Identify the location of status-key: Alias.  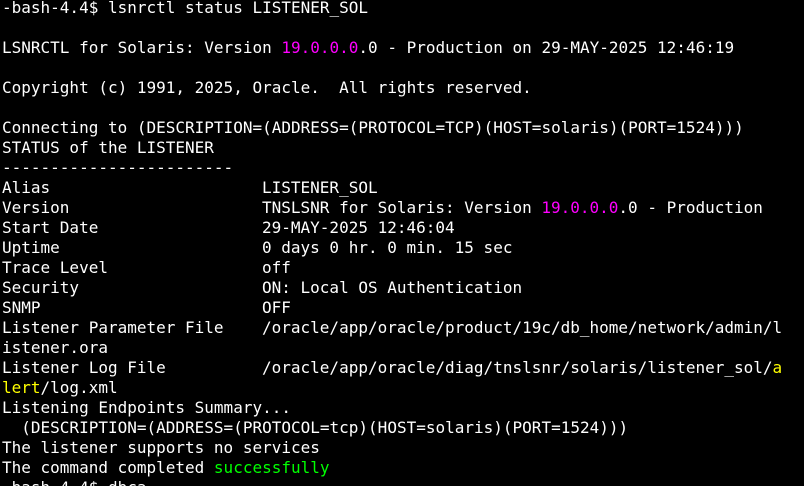
(26, 187).